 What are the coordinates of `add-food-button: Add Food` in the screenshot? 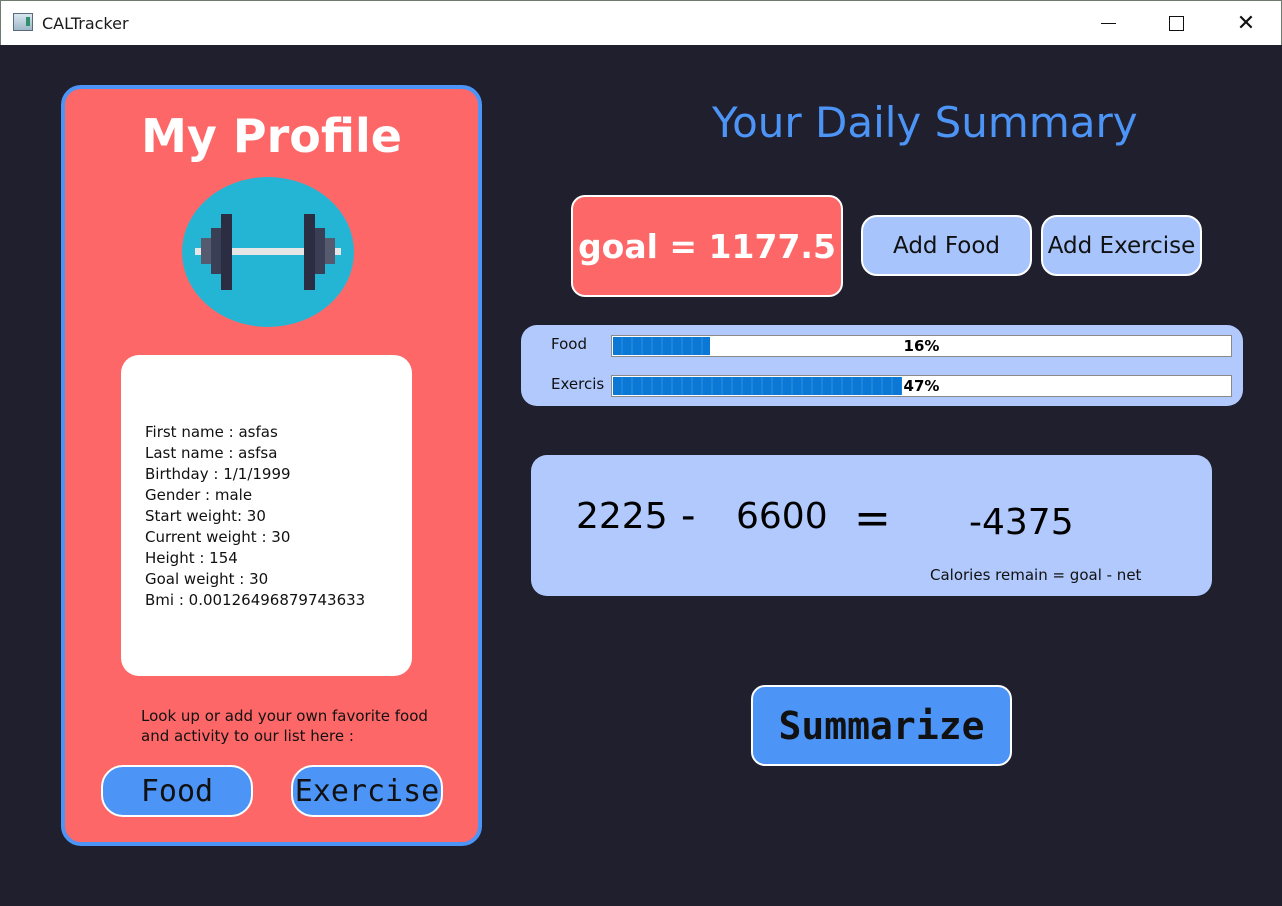 It's located at (946, 245).